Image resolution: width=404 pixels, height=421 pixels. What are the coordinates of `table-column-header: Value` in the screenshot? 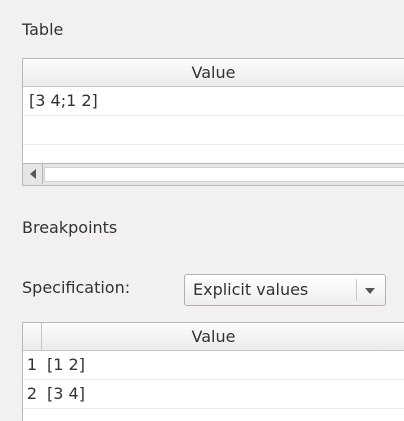 It's located at (213, 73).